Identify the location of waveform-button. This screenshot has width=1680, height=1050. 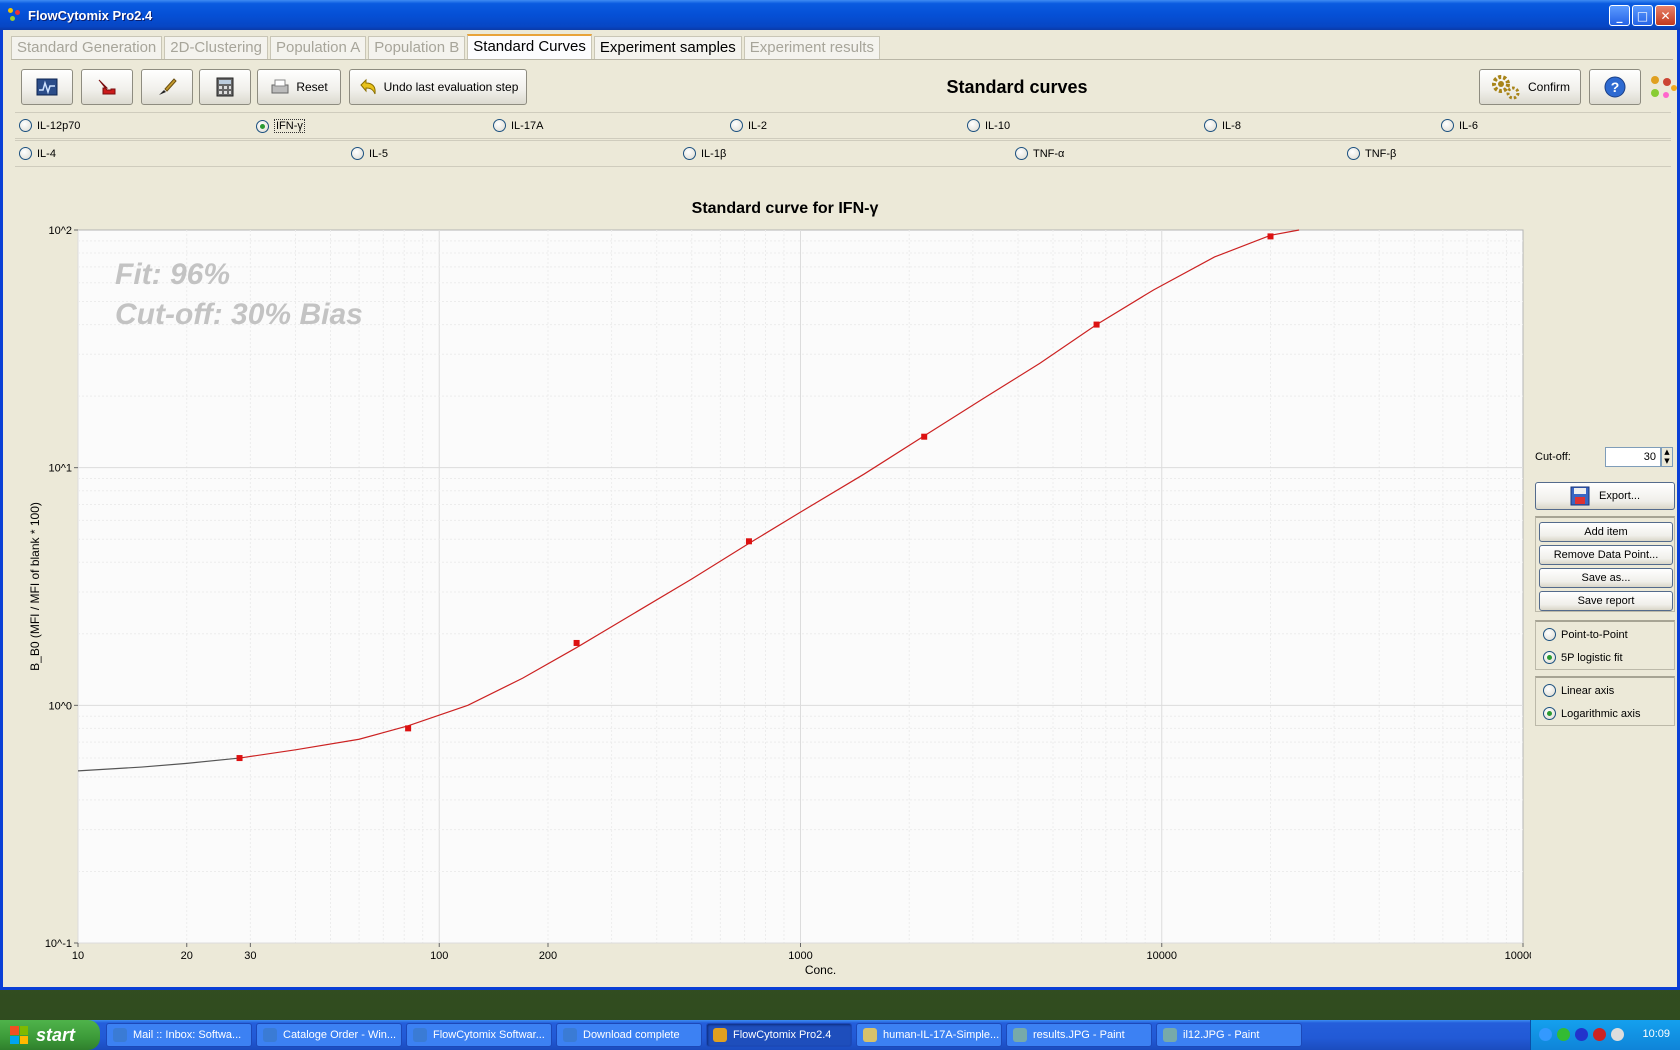
(47, 87).